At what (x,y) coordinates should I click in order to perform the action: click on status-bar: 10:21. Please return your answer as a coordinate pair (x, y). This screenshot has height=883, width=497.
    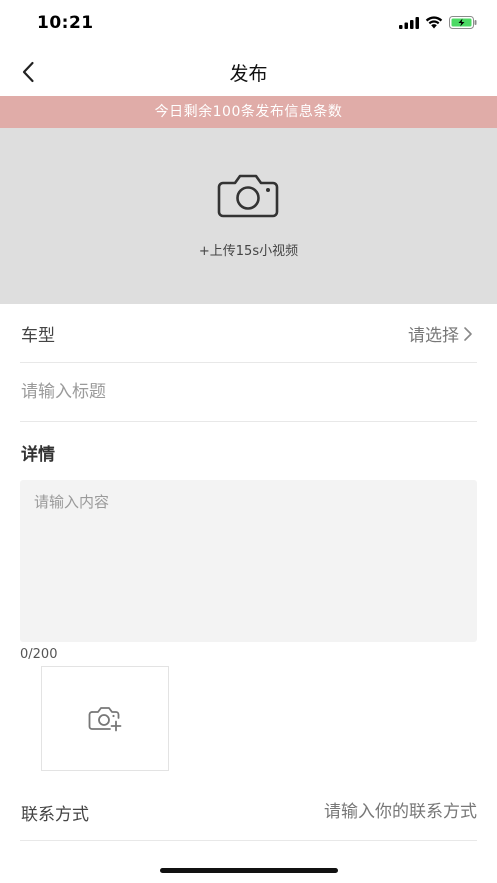
    Looking at the image, I should click on (248, 24).